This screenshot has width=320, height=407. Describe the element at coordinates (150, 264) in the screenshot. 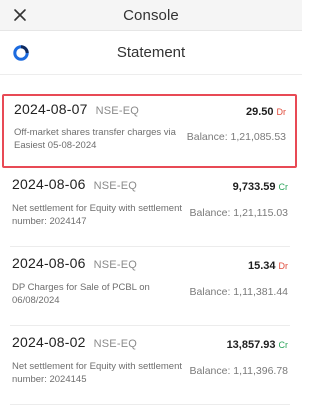

I see `transaction-header: 2024-08-06 NSE-EQ 15.34 Dr` at that location.